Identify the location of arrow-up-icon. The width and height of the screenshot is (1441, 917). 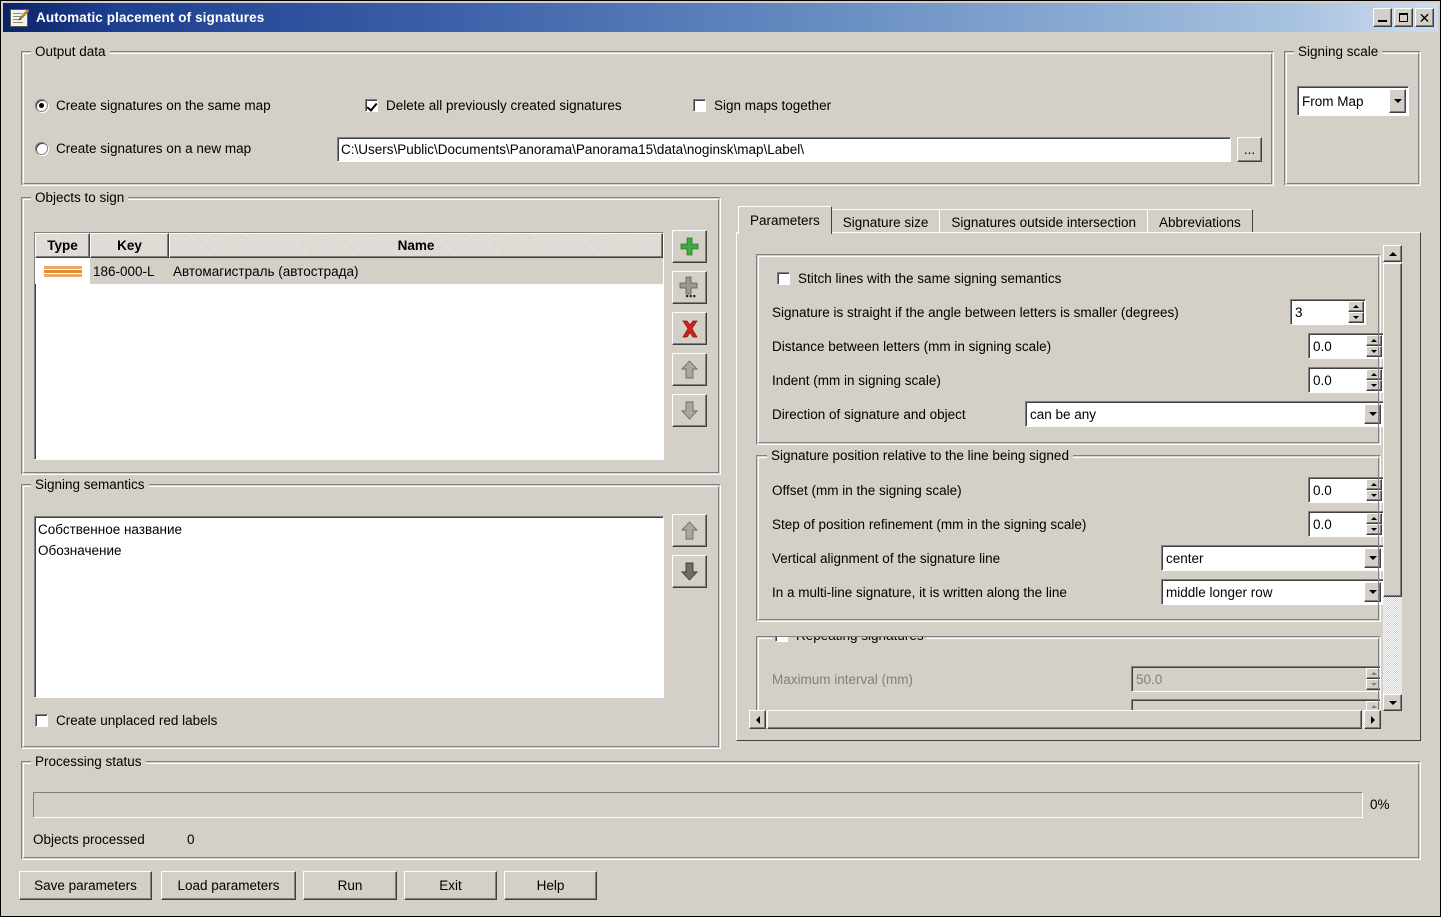
(689, 369).